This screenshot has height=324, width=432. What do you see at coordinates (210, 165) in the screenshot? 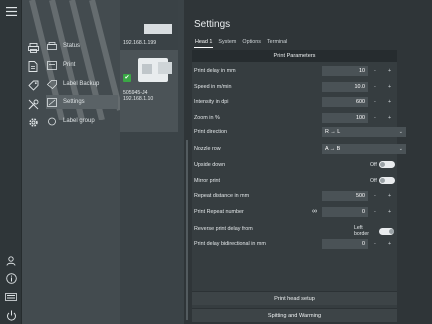
I see `row-label: Upside down` at bounding box center [210, 165].